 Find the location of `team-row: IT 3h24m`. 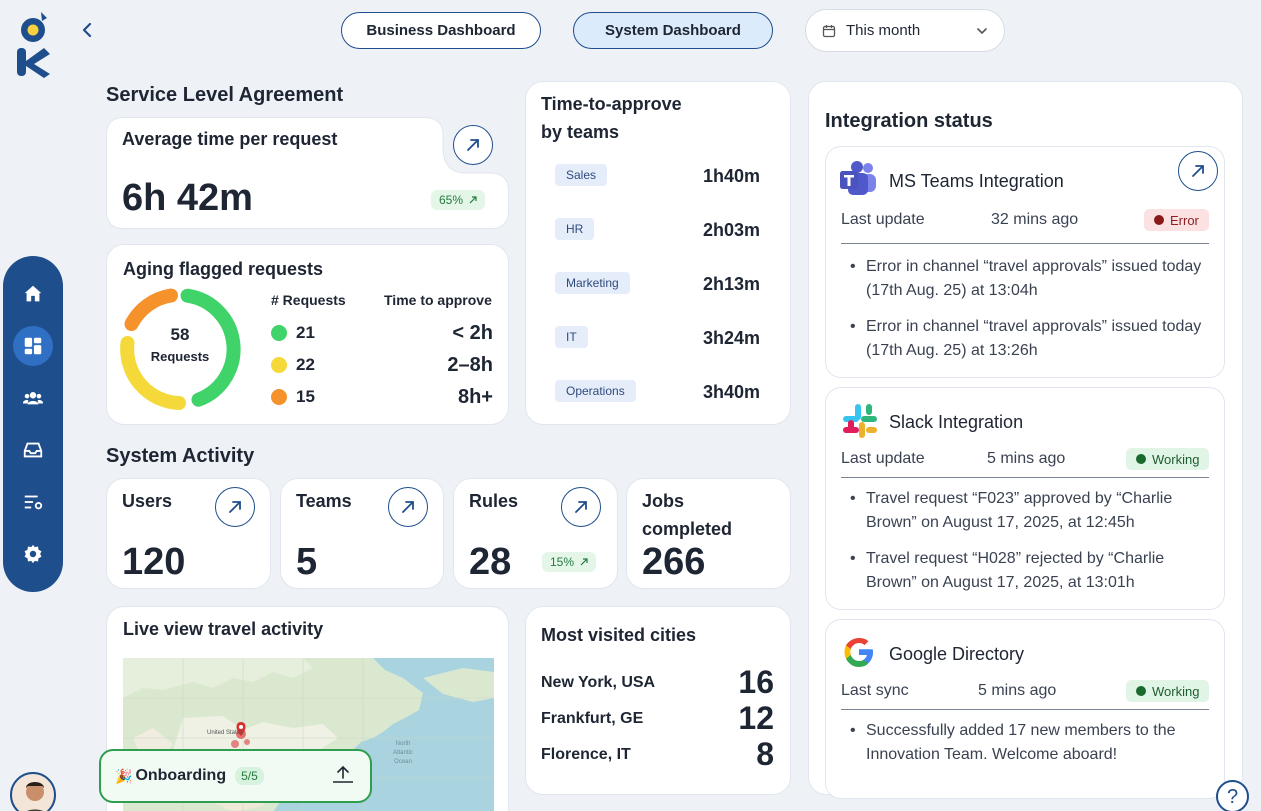

team-row: IT 3h24m is located at coordinates (657, 338).